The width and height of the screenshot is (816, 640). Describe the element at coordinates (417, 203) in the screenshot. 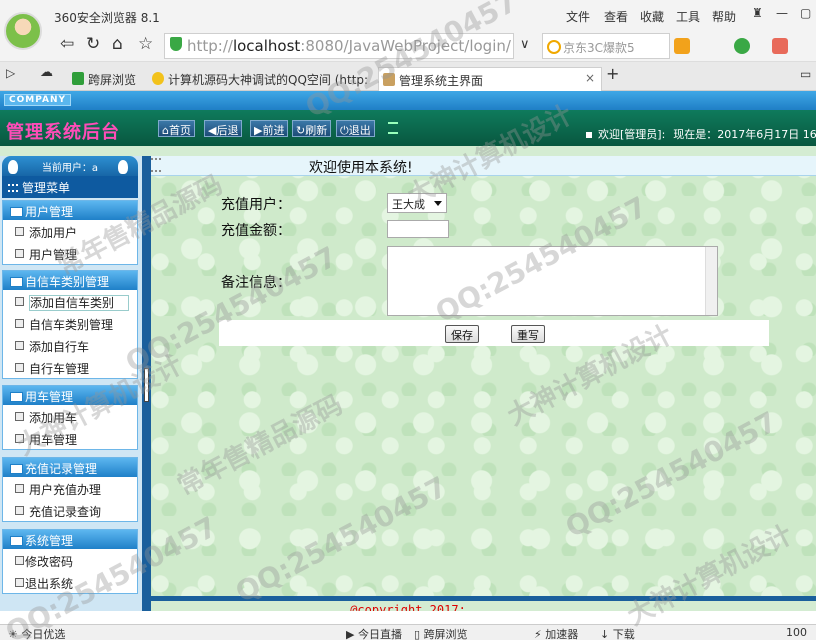

I see `recharge-user-select: 王大成` at that location.